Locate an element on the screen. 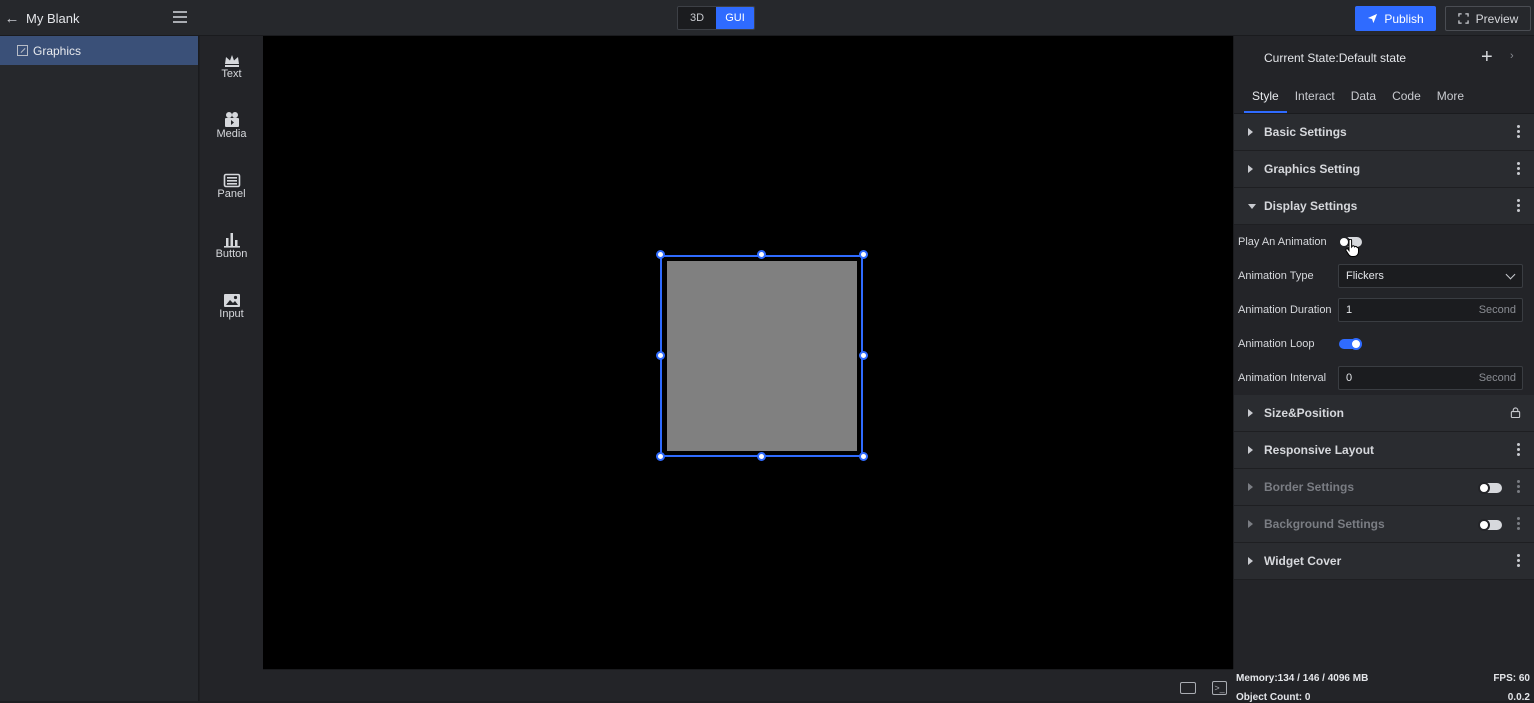 The height and width of the screenshot is (703, 1534). tool-input: Input is located at coordinates (231, 305).